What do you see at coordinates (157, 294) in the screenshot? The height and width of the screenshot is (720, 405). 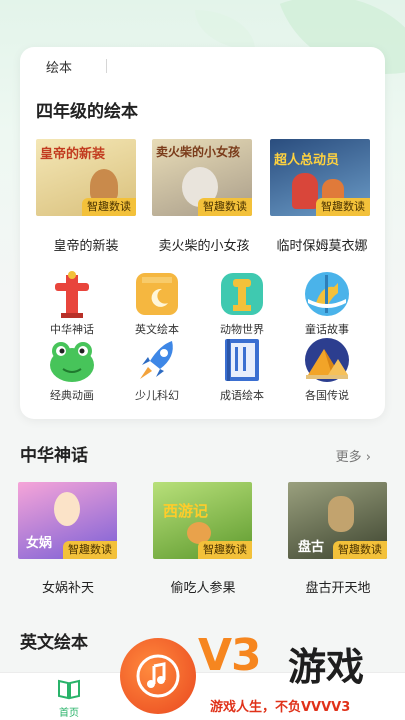 I see `book-moon-icon` at bounding box center [157, 294].